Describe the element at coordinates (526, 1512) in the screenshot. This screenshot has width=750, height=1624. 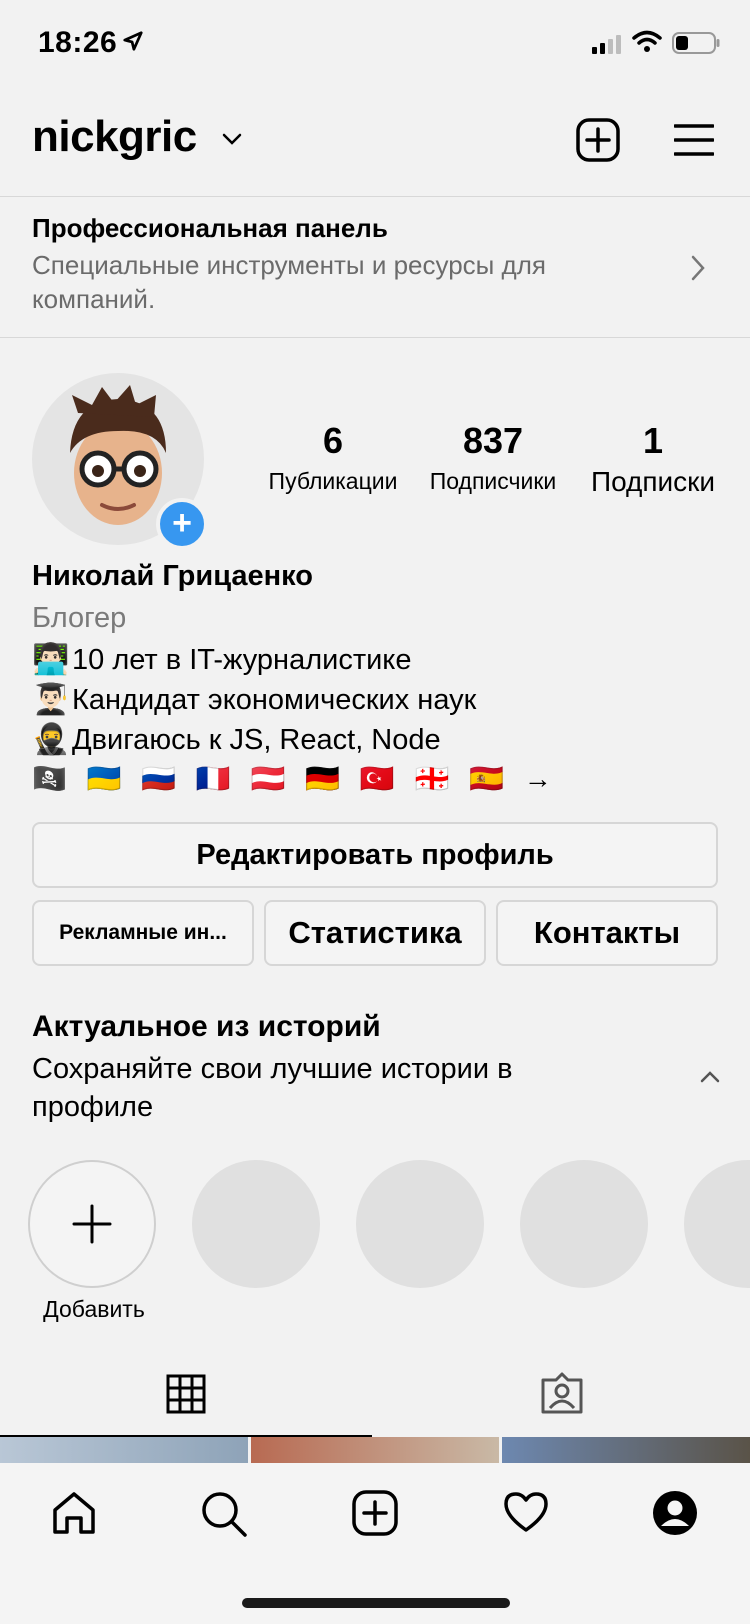
I see `heart-icon` at that location.